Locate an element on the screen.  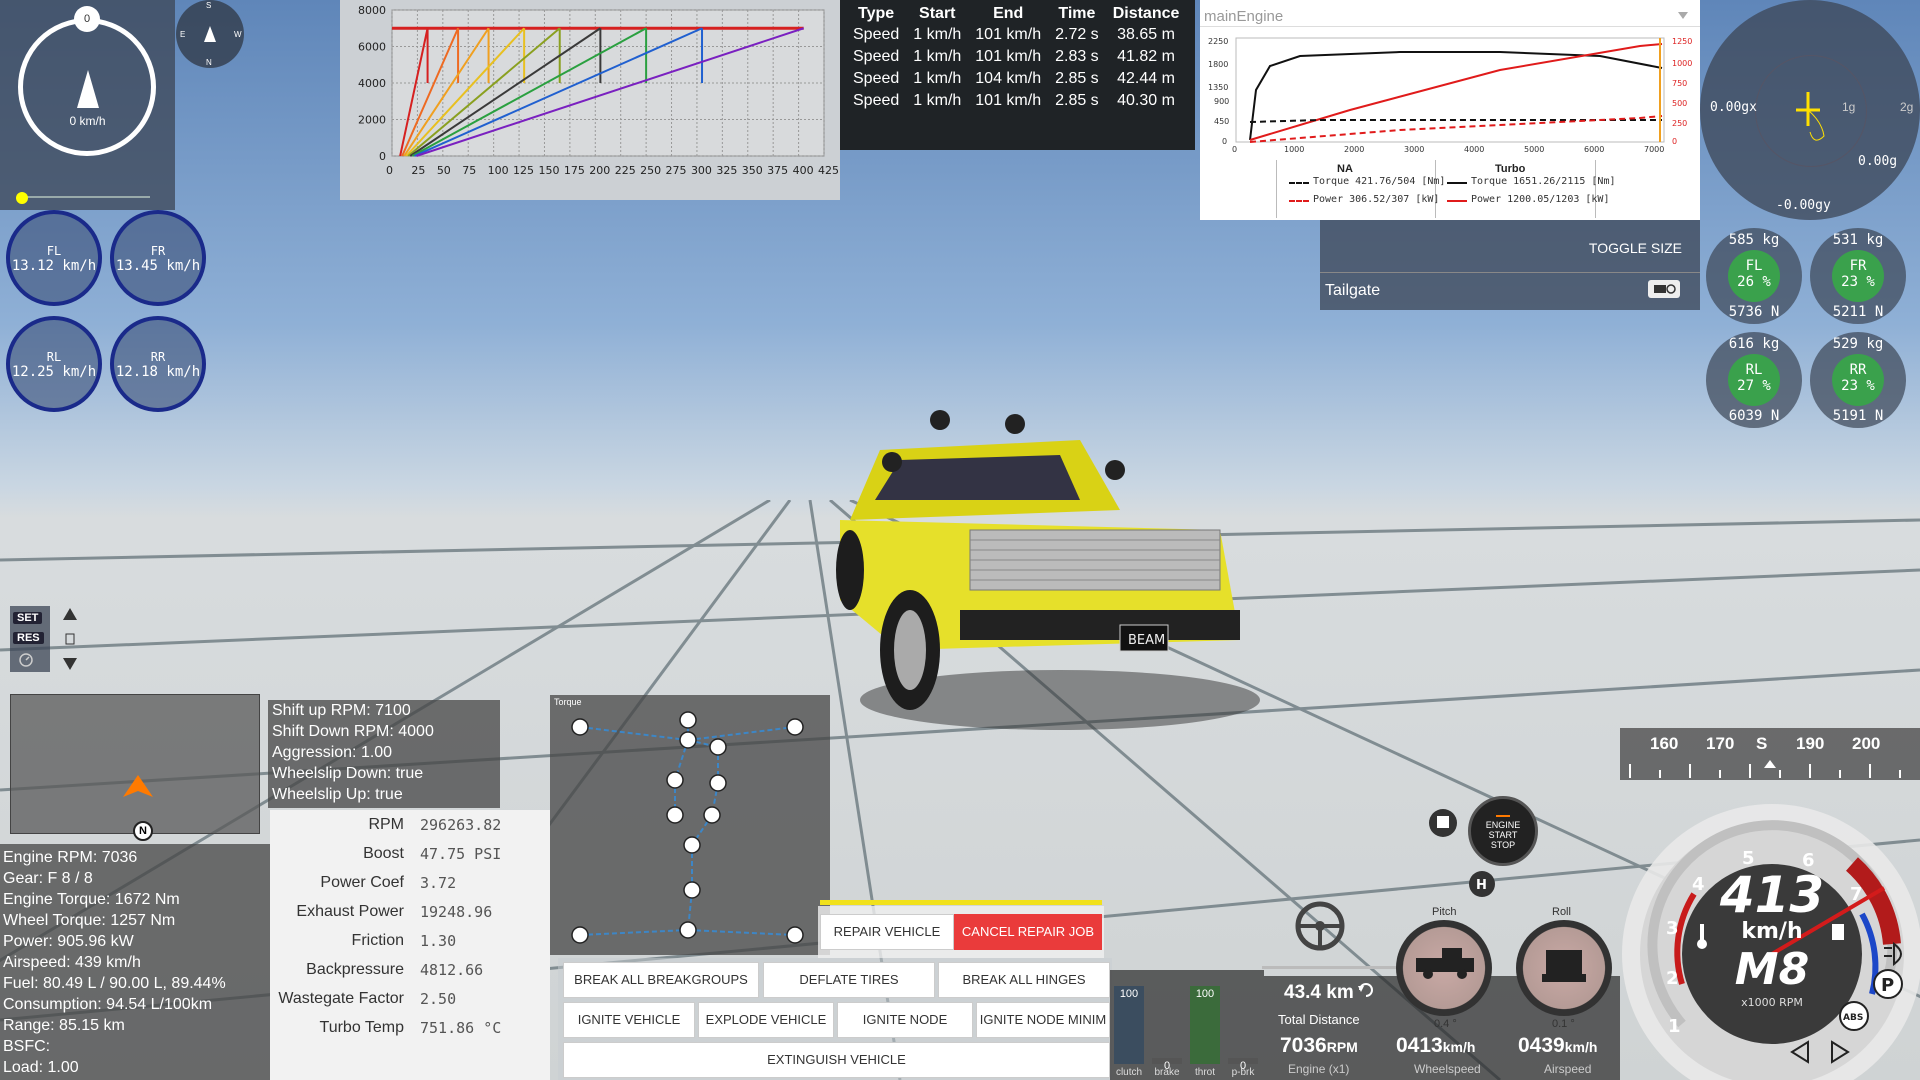
tailgate-toggle is located at coordinates (1664, 289).